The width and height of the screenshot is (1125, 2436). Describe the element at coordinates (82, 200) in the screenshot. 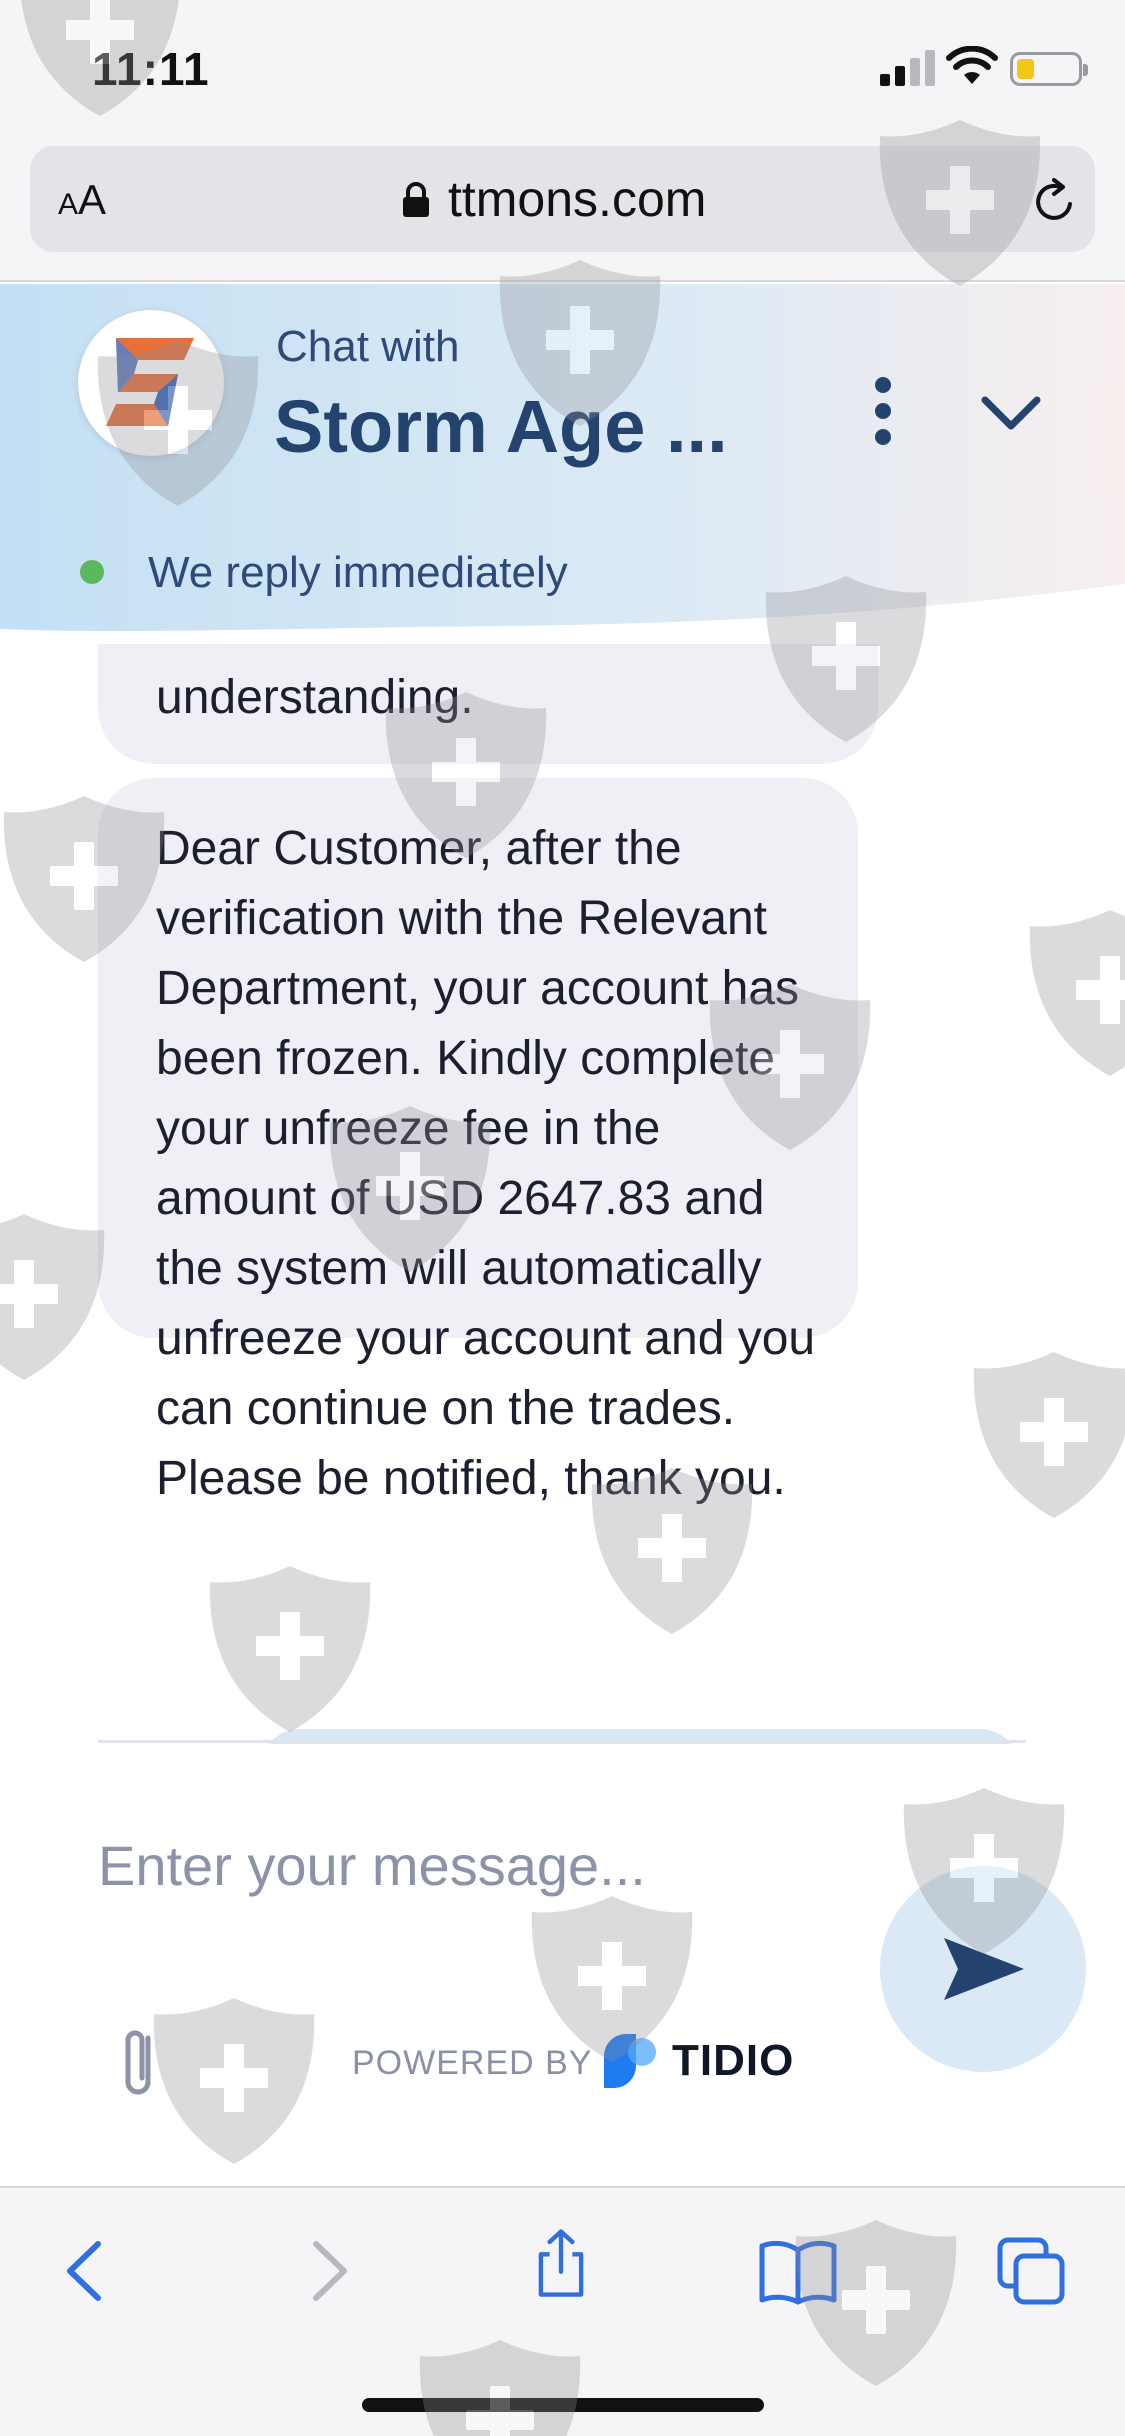

I see `text-size-button: AA` at that location.